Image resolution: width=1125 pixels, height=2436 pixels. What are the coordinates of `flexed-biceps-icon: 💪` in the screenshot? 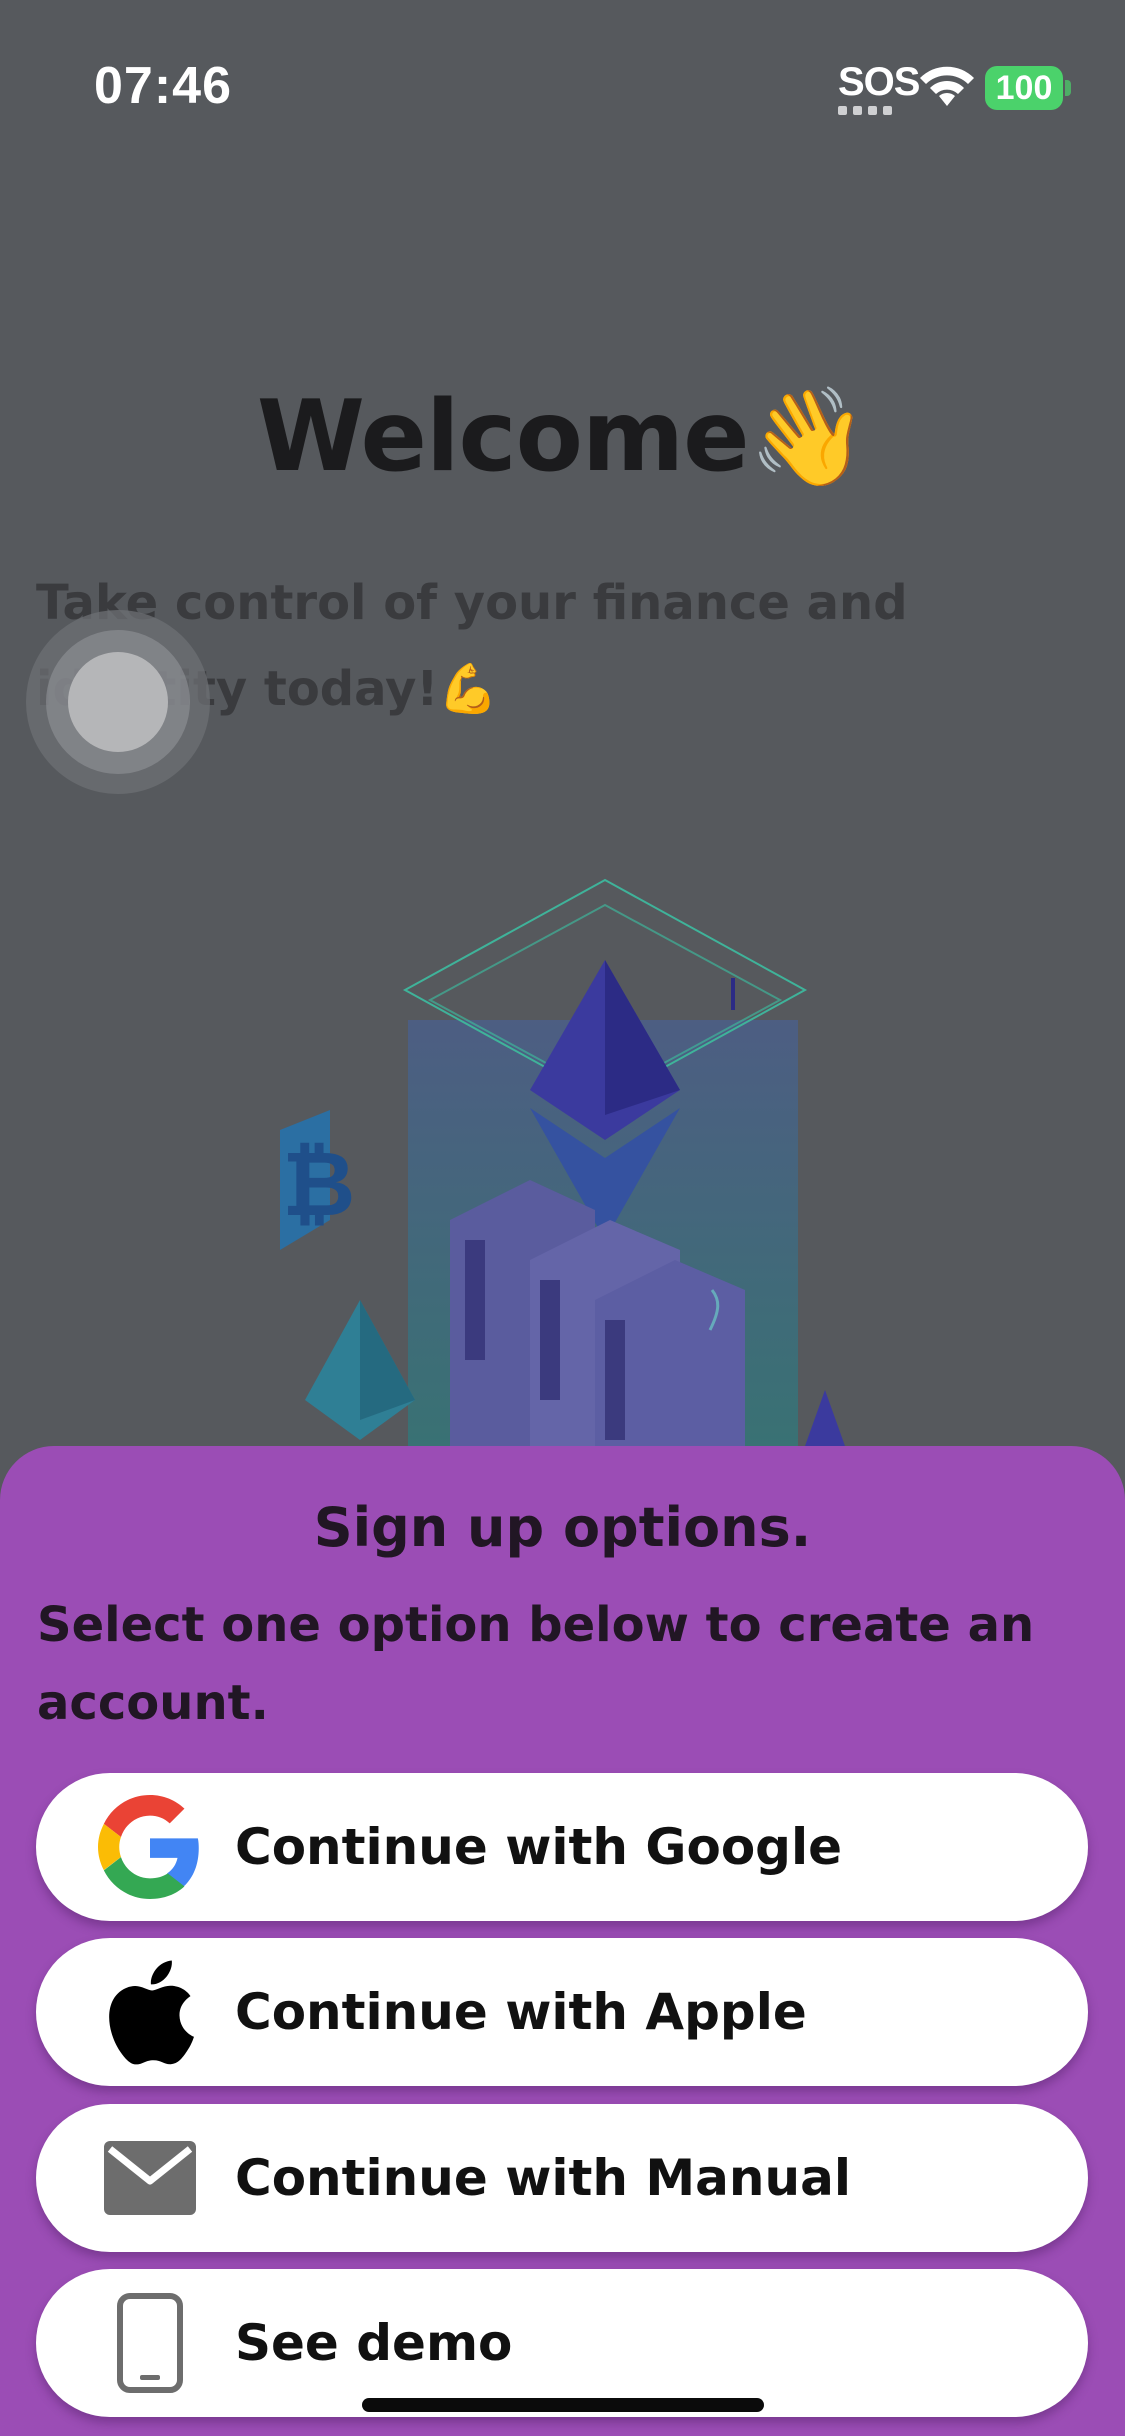 It's located at (468, 689).